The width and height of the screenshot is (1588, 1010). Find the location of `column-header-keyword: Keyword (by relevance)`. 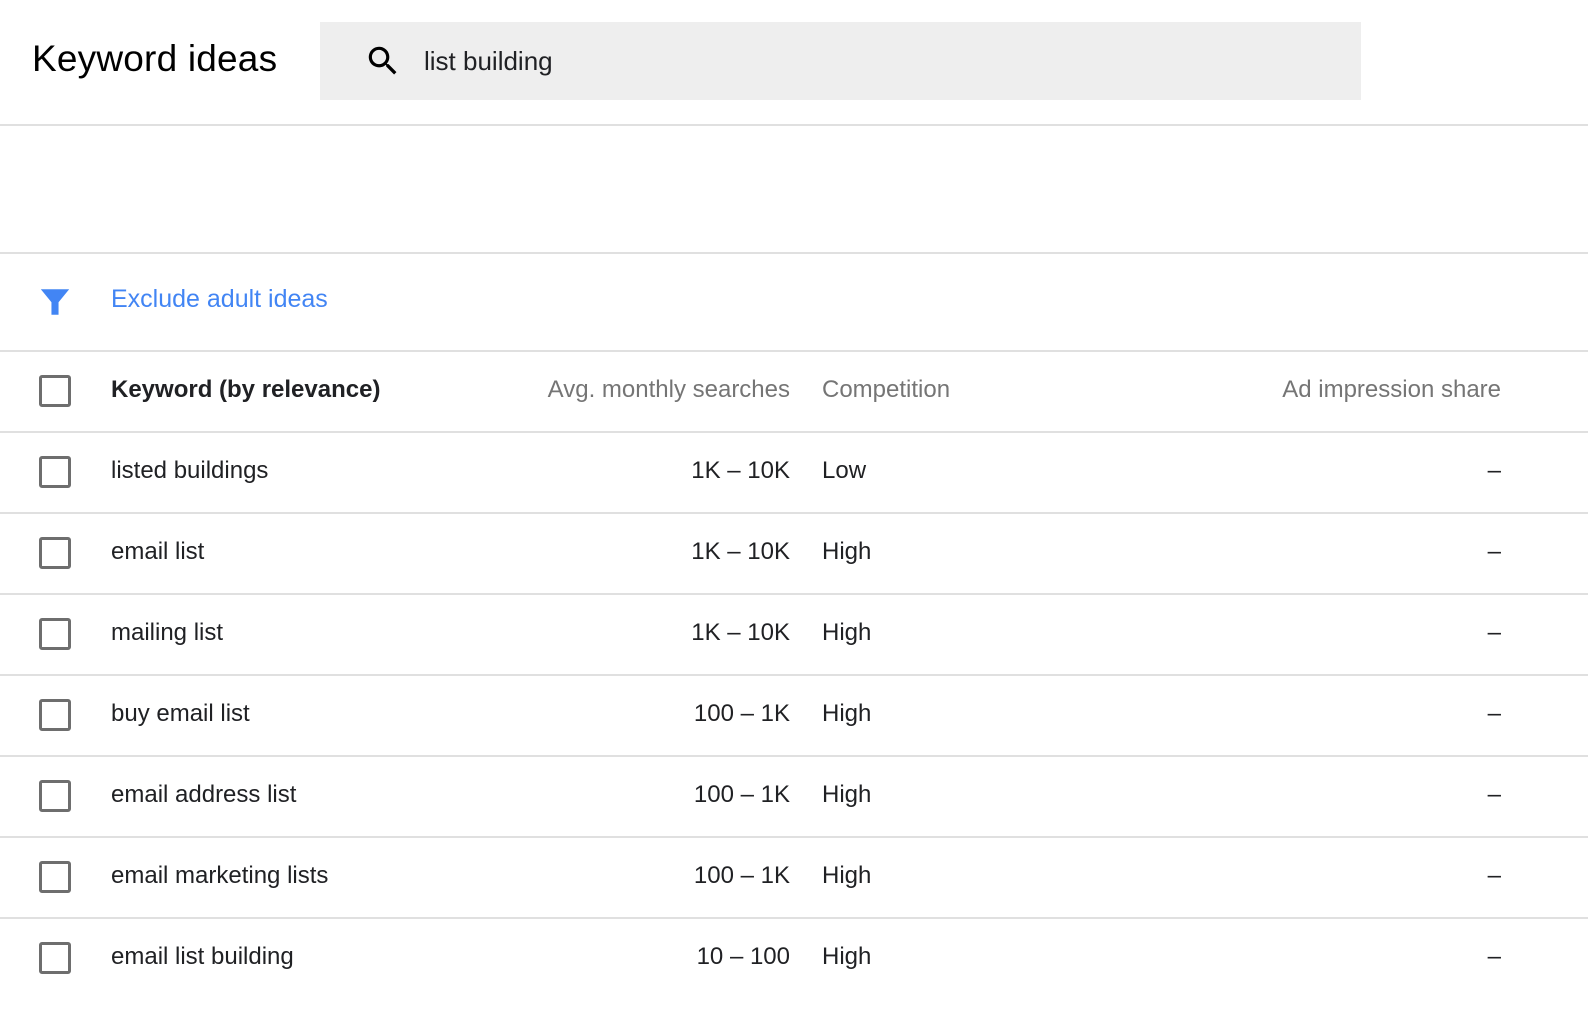

column-header-keyword: Keyword (by relevance) is located at coordinates (245, 390).